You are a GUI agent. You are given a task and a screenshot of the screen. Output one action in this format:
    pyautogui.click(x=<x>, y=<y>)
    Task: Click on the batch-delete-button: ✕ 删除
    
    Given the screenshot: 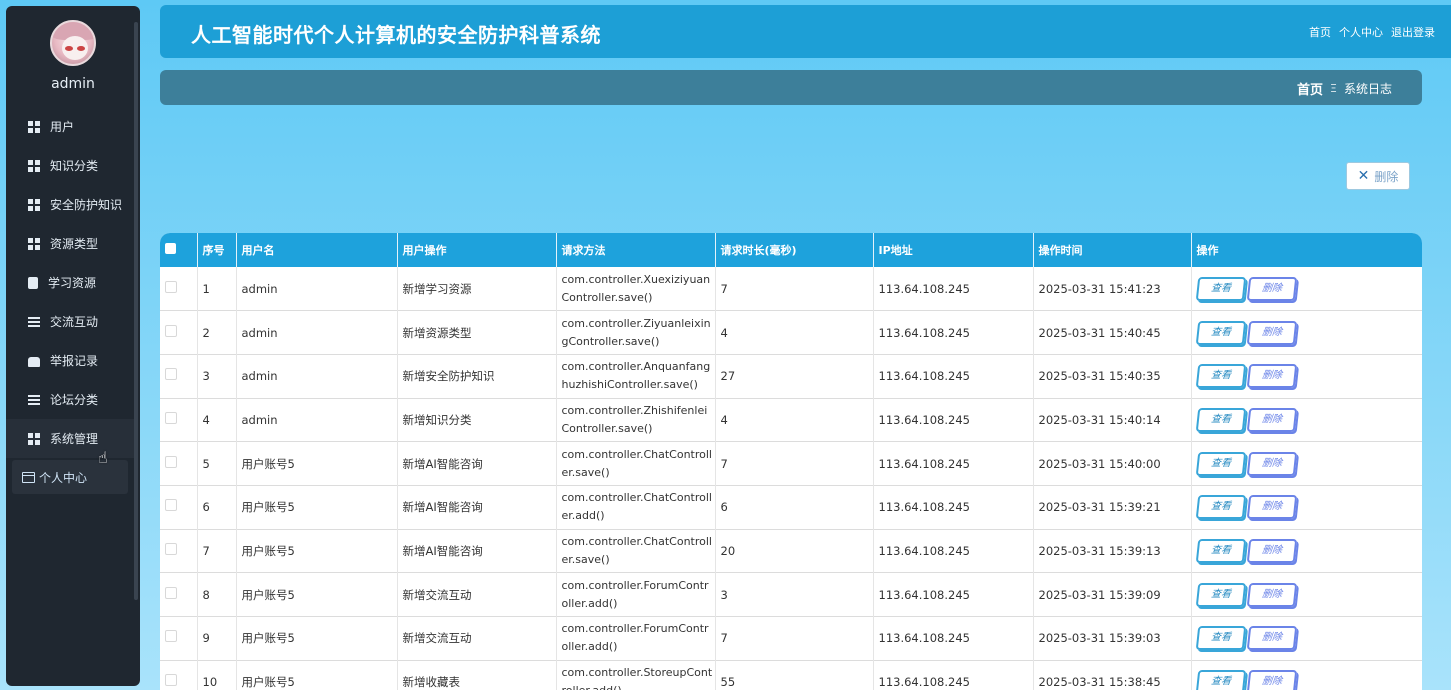 What is the action you would take?
    pyautogui.click(x=1378, y=176)
    